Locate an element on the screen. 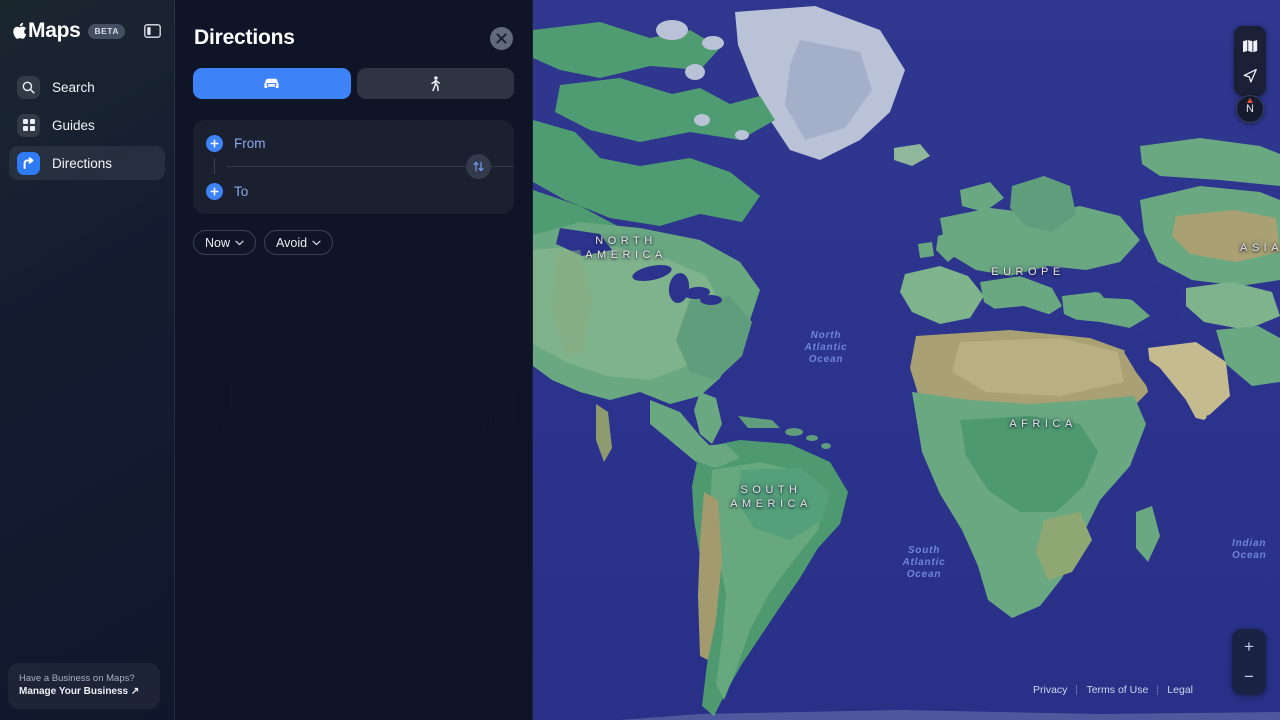 The image size is (1280, 720). sidebar-toggle-icon is located at coordinates (152, 31).